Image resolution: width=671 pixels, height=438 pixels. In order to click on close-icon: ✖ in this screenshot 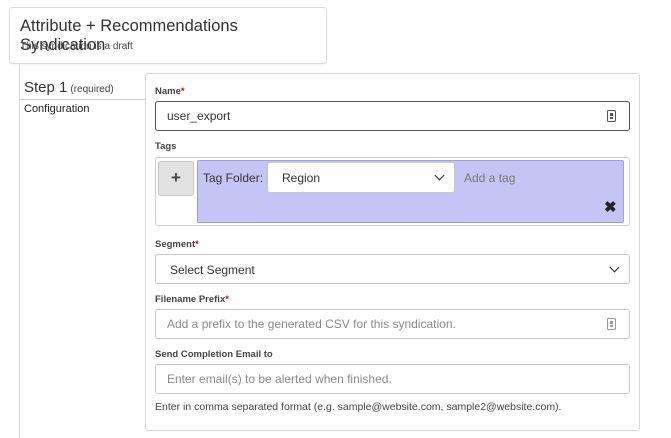, I will do `click(610, 207)`.